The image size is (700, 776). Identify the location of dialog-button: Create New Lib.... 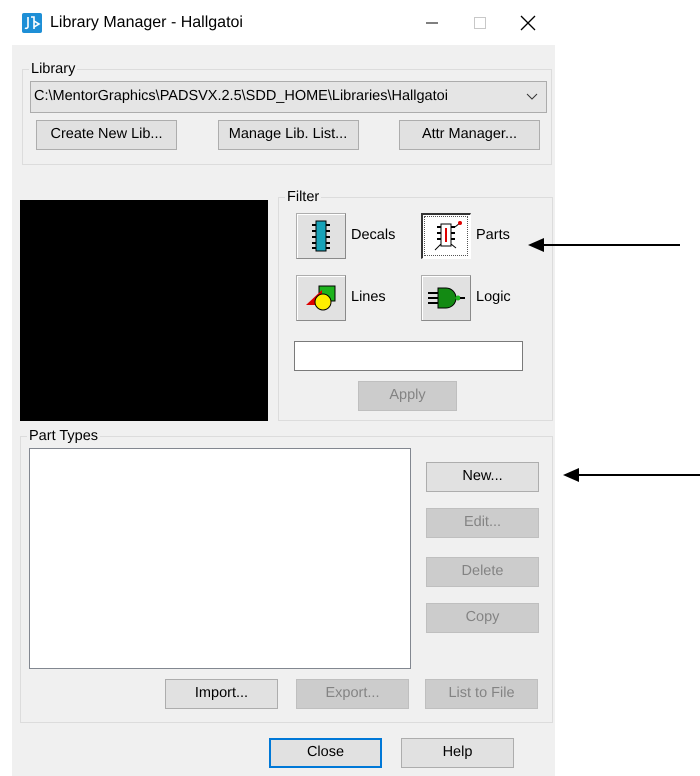
(106, 135).